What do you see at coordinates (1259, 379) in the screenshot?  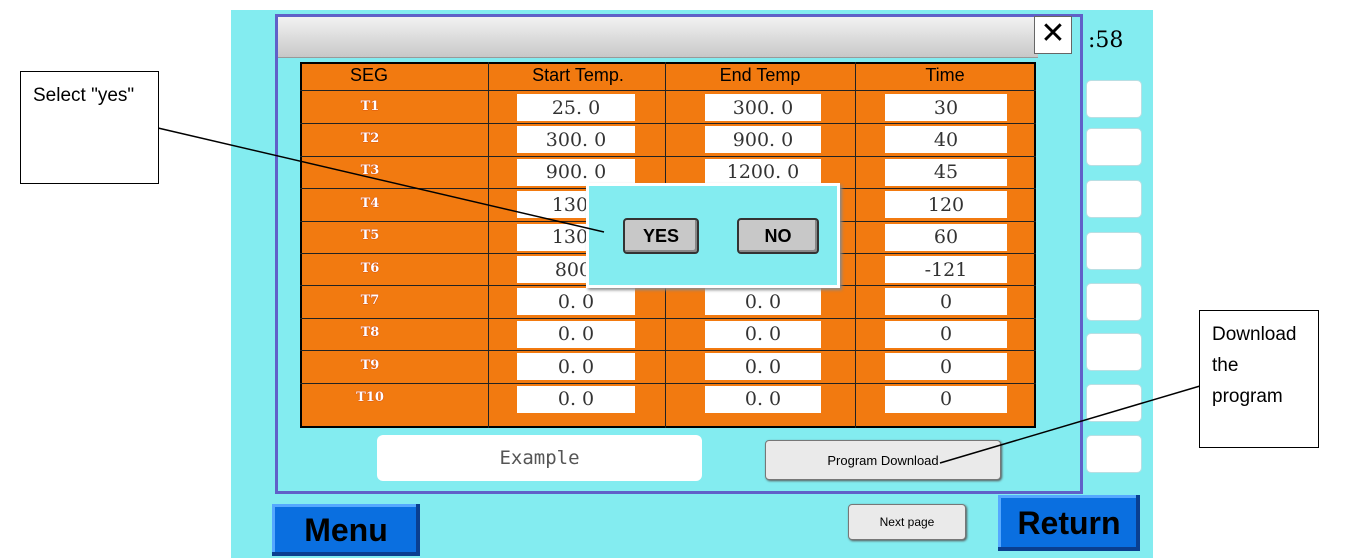 I see `callout-download: Download the program` at bounding box center [1259, 379].